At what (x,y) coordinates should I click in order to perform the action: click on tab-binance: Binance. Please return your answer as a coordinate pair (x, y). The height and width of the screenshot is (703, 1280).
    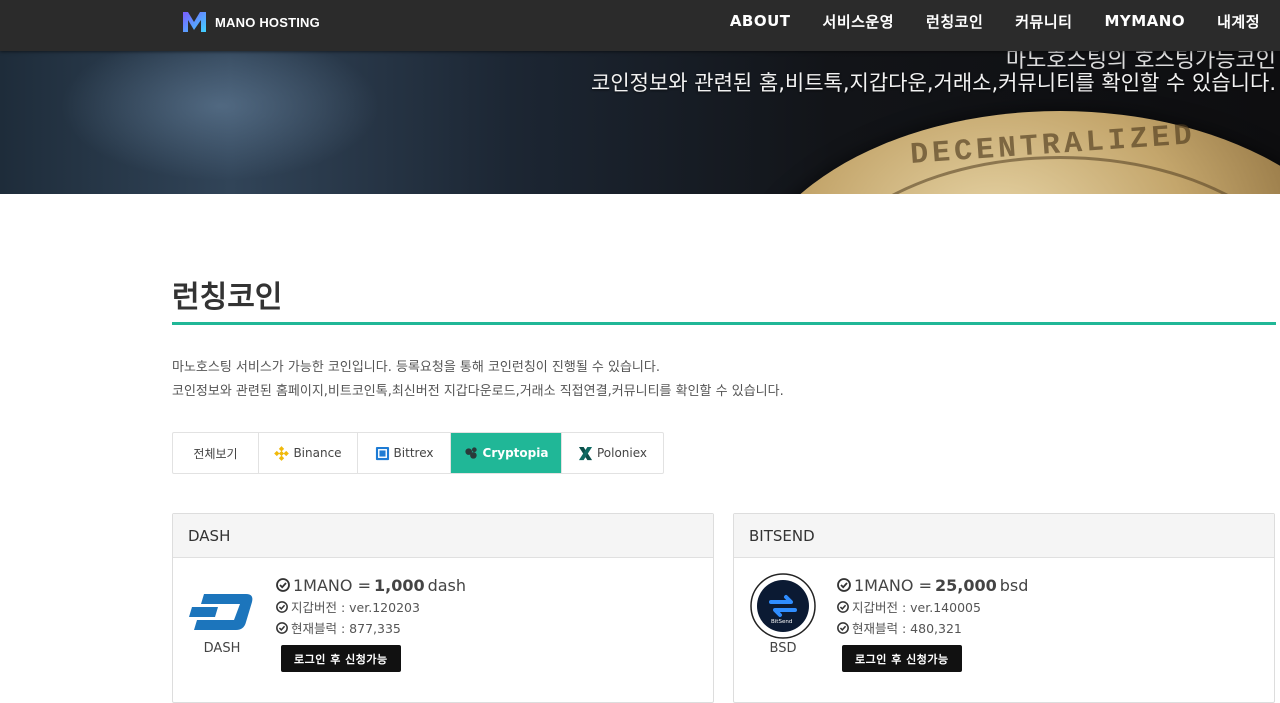
    Looking at the image, I should click on (308, 453).